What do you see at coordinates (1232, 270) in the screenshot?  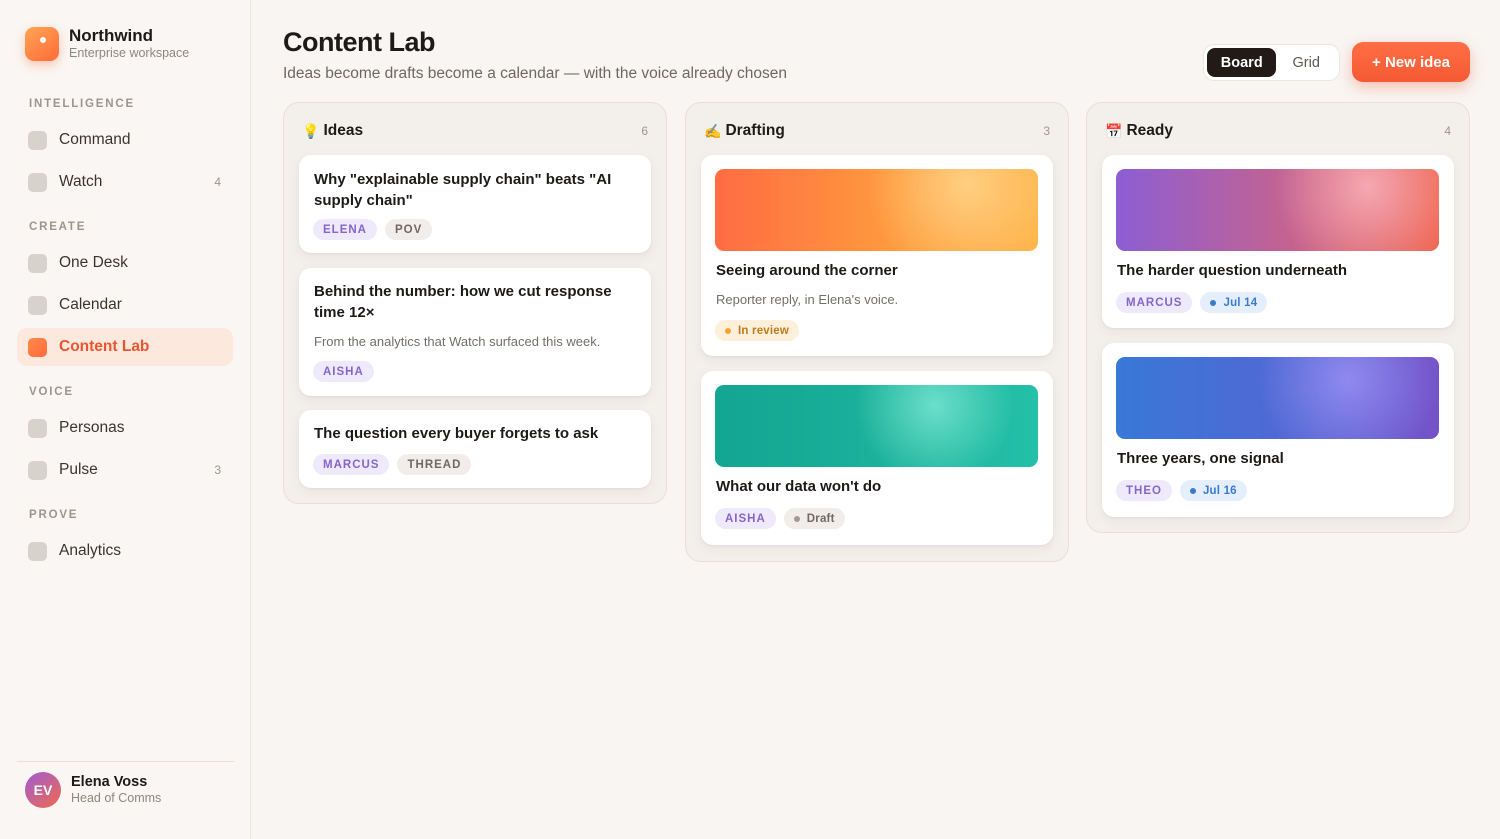 I see `card-title: The harder question underneath` at bounding box center [1232, 270].